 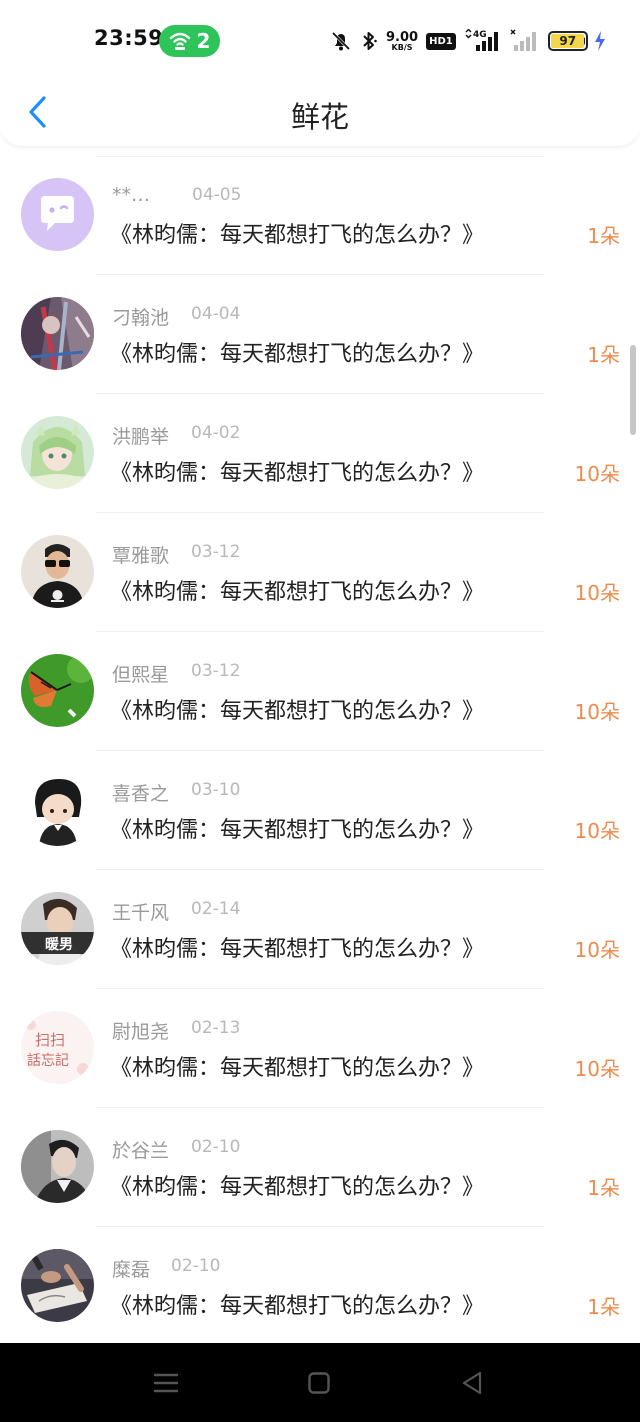 What do you see at coordinates (57, 214) in the screenshot?
I see `default-chat-avatar` at bounding box center [57, 214].